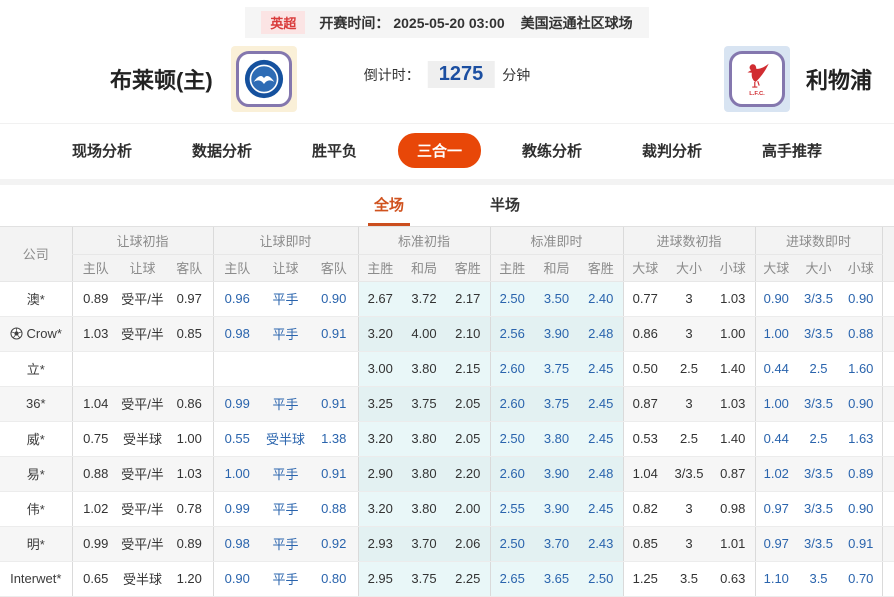 The height and width of the screenshot is (597, 894). I want to click on col-header: 大小, so click(819, 268).